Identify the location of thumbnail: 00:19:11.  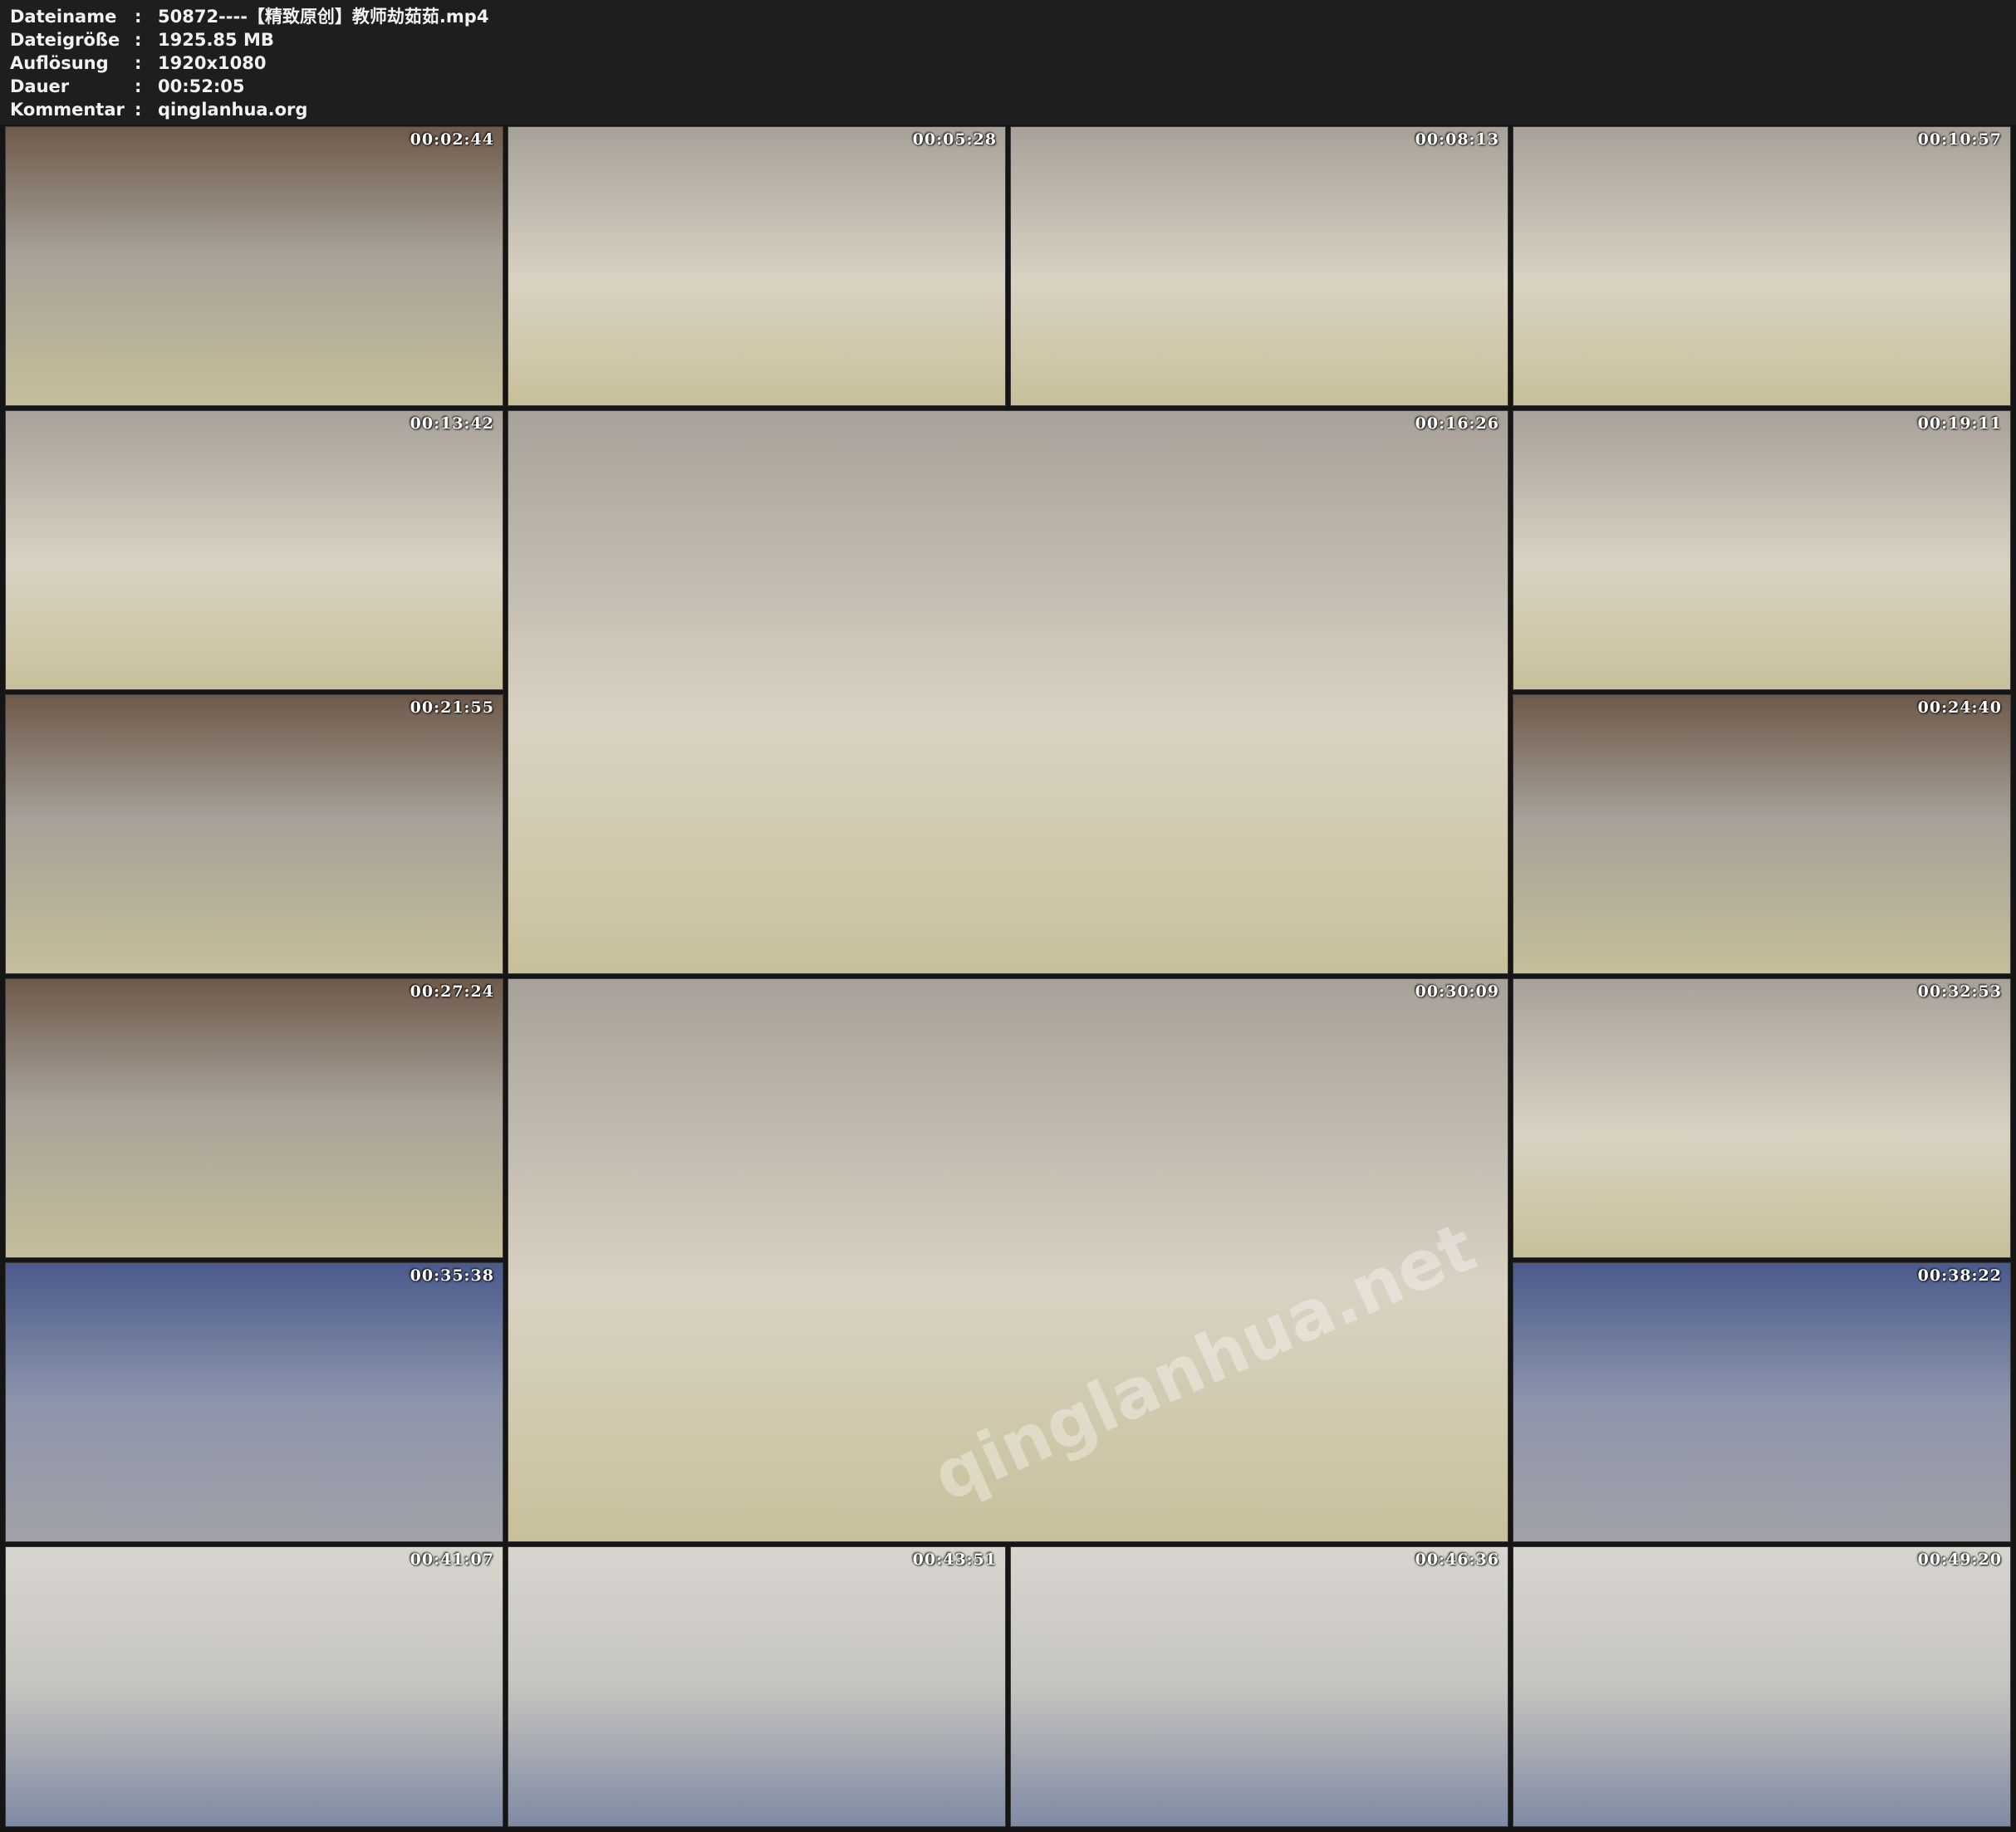
(1762, 550).